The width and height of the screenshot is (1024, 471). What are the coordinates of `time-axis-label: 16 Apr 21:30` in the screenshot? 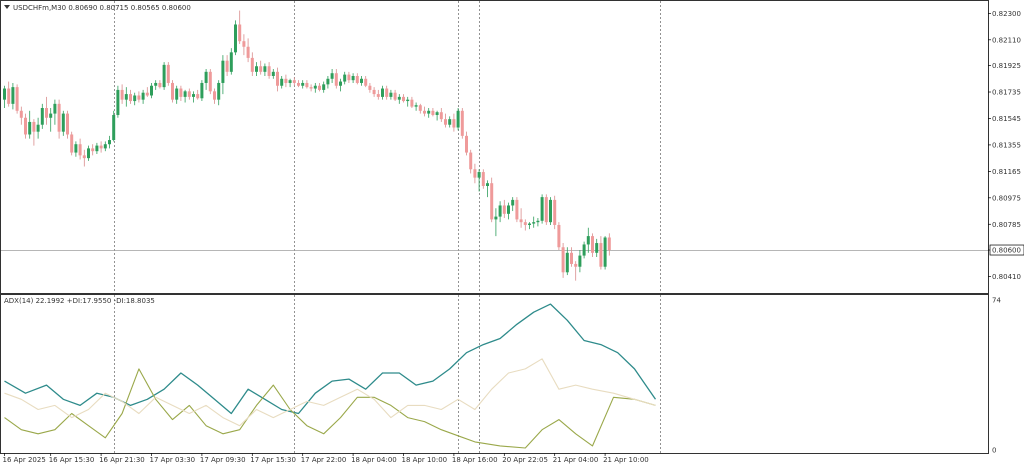 It's located at (122, 460).